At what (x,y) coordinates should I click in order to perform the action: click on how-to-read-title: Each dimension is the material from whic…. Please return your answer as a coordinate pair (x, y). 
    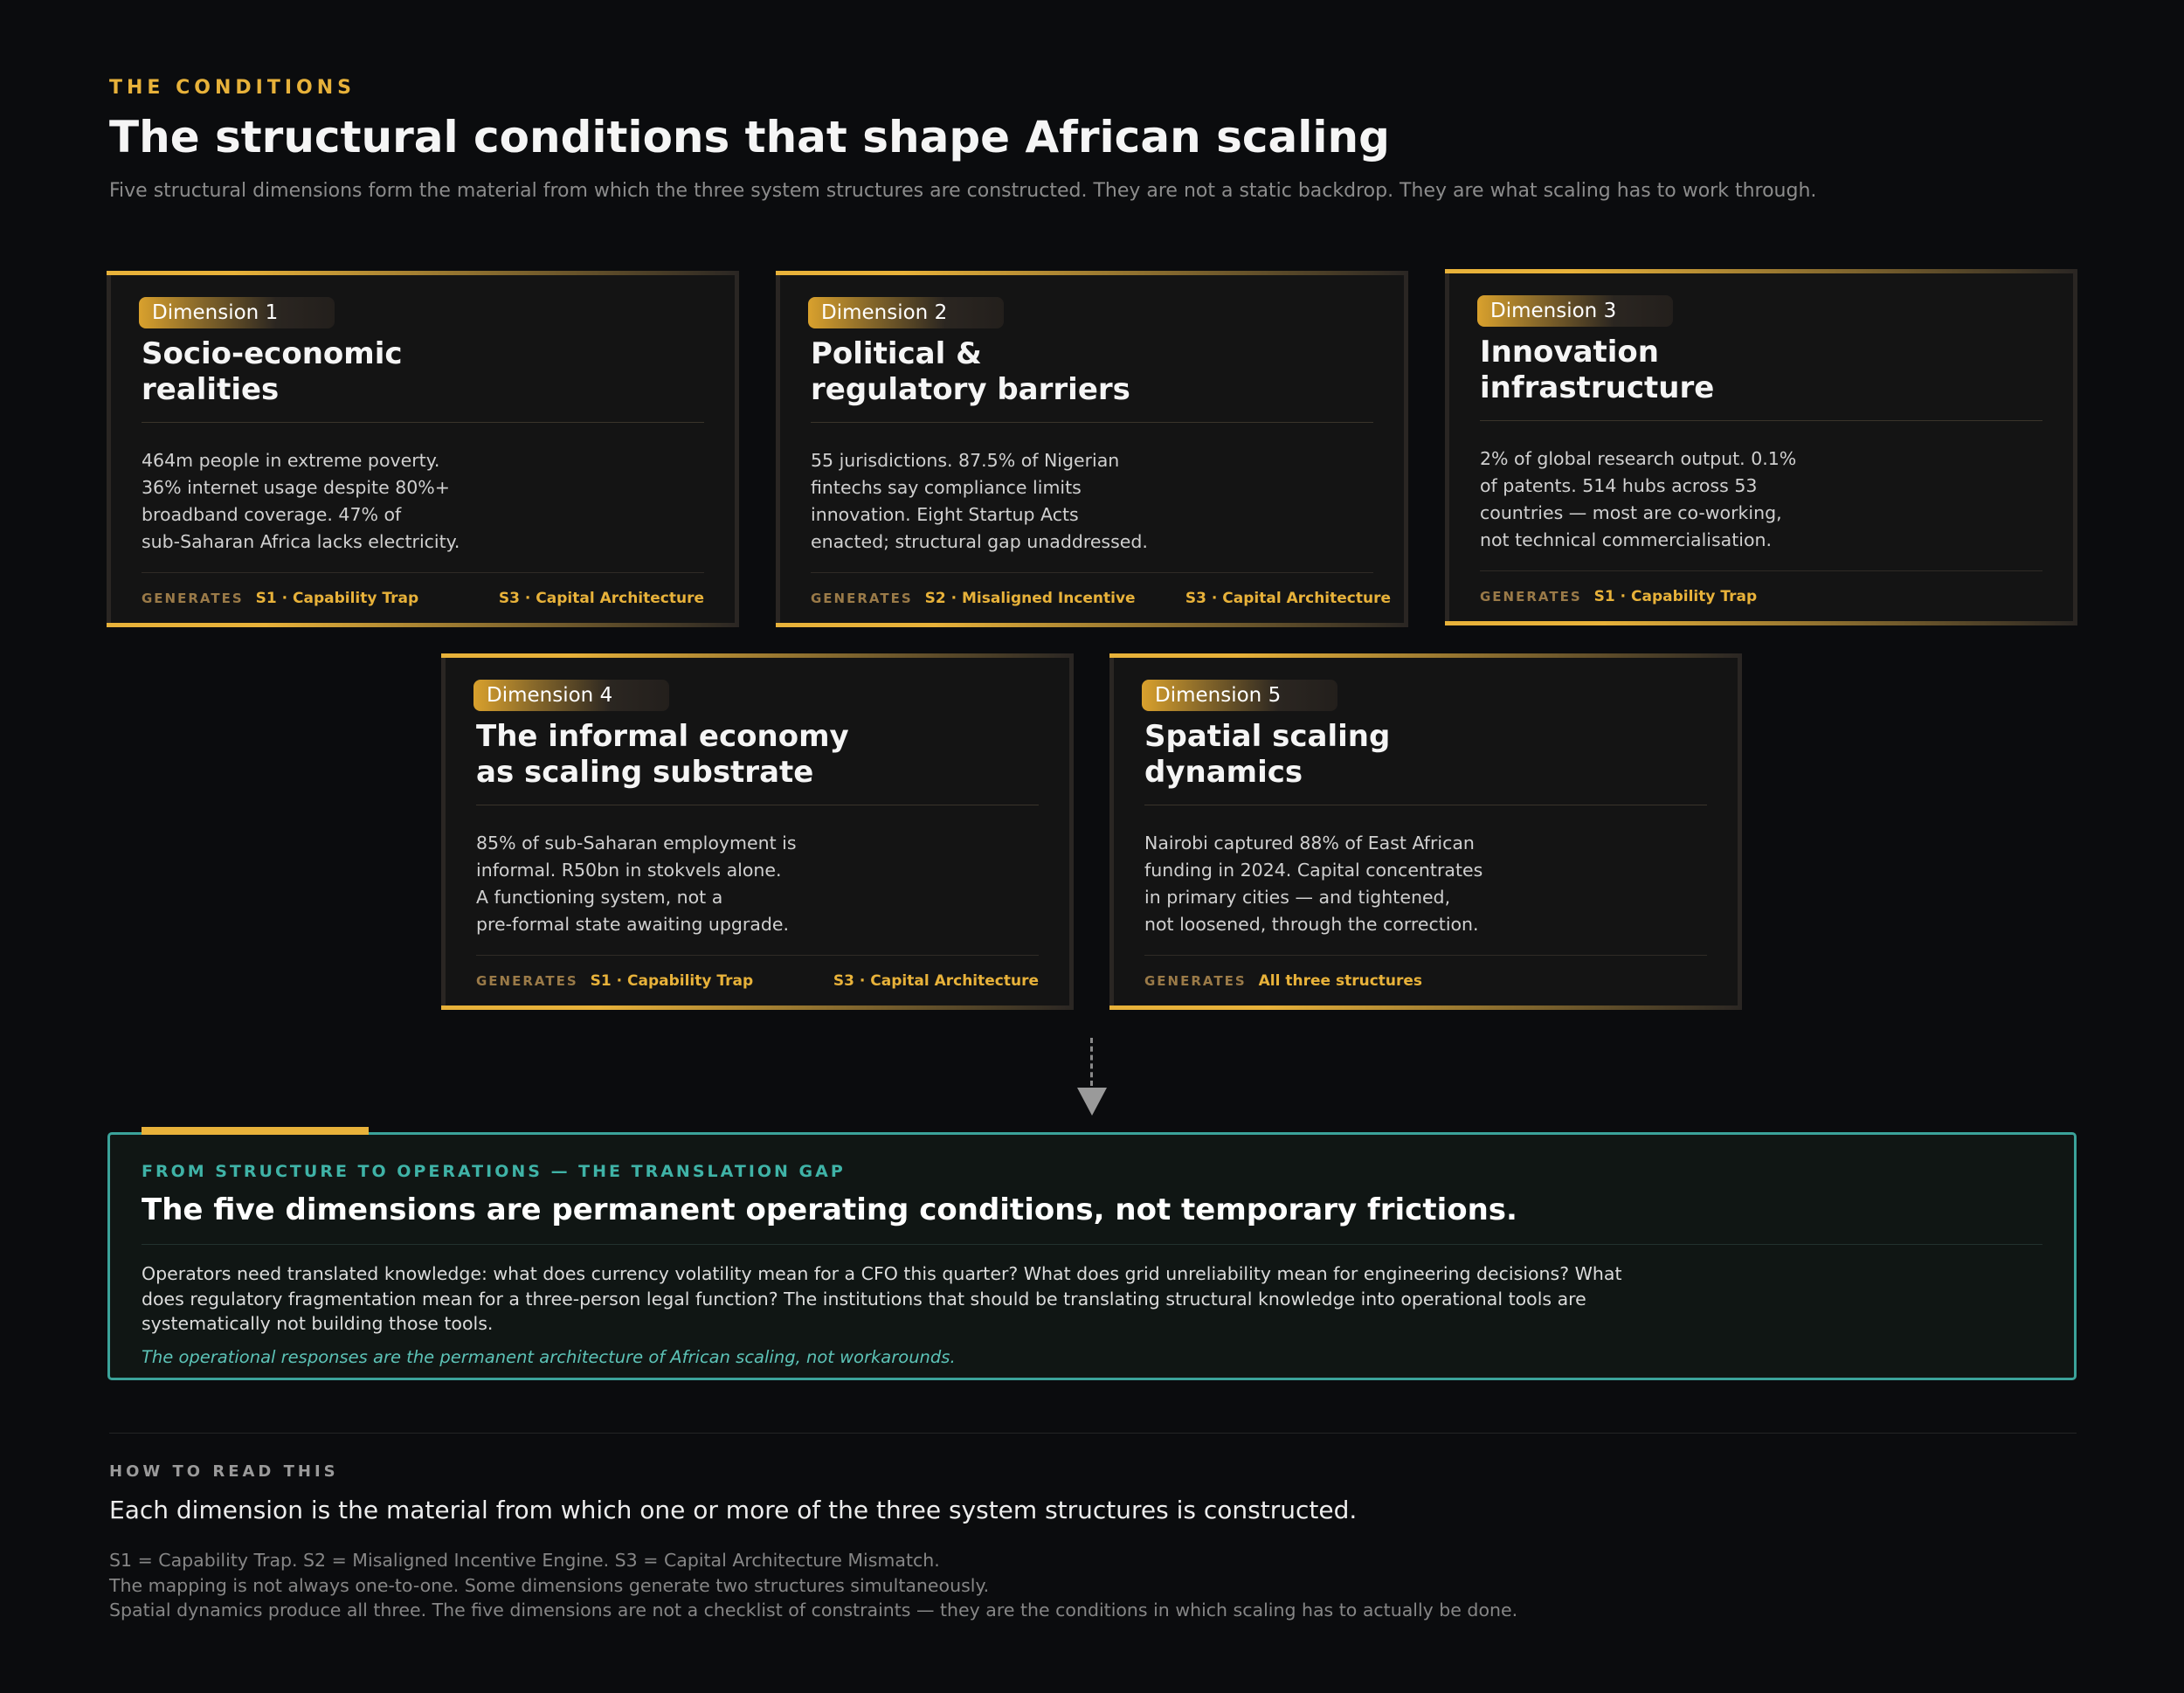
    Looking at the image, I should click on (733, 1510).